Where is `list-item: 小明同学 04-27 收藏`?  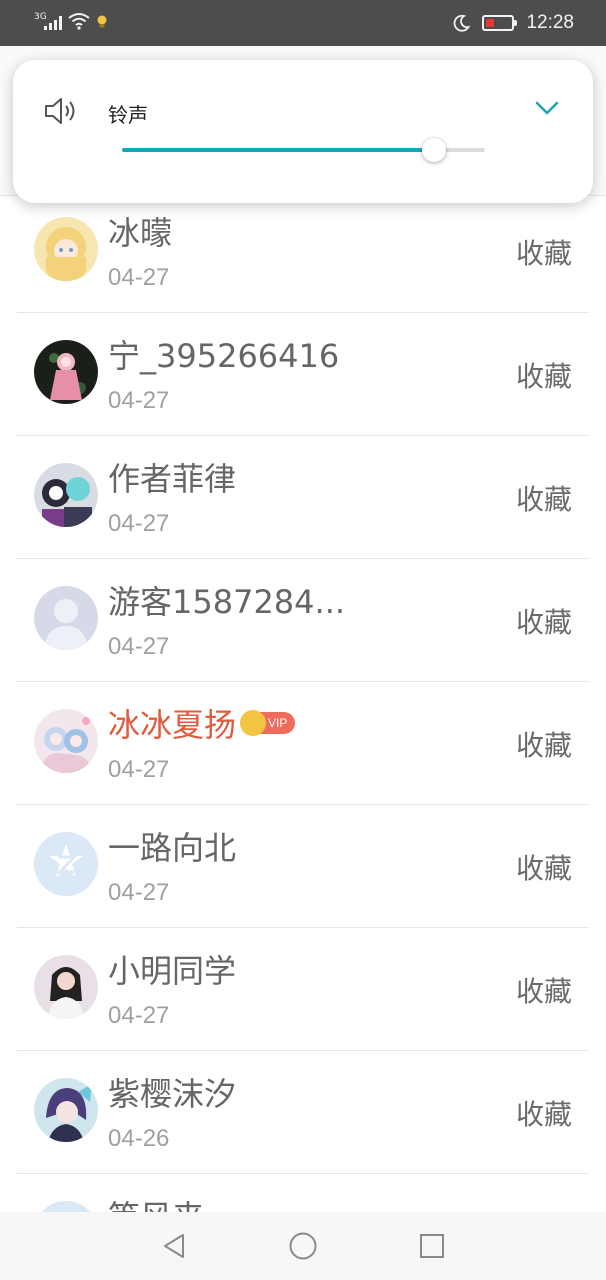
list-item: 小明同学 04-27 收藏 is located at coordinates (303, 989).